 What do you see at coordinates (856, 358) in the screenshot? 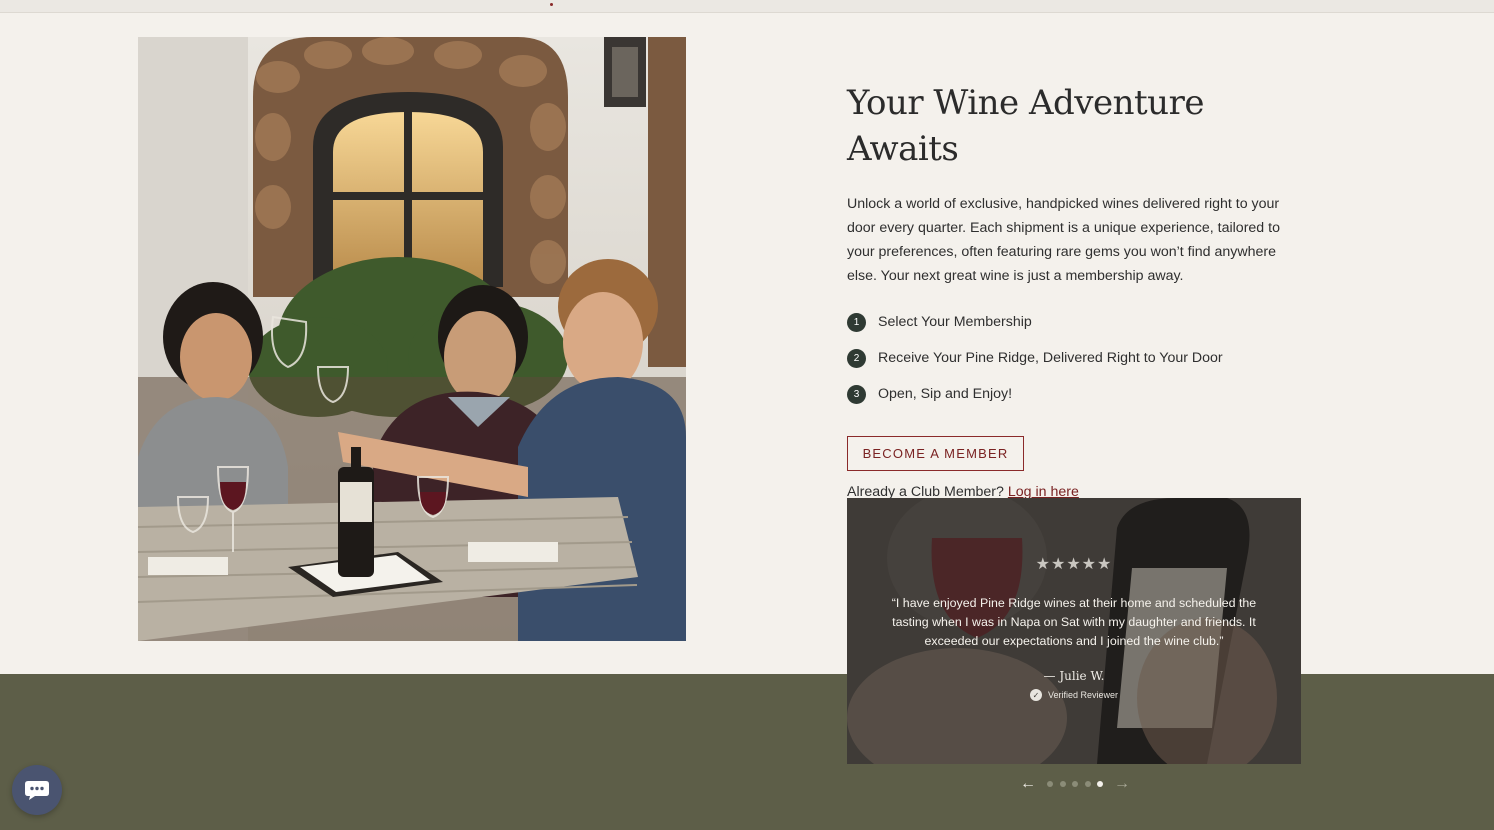
I see `step-number-badge: 2` at bounding box center [856, 358].